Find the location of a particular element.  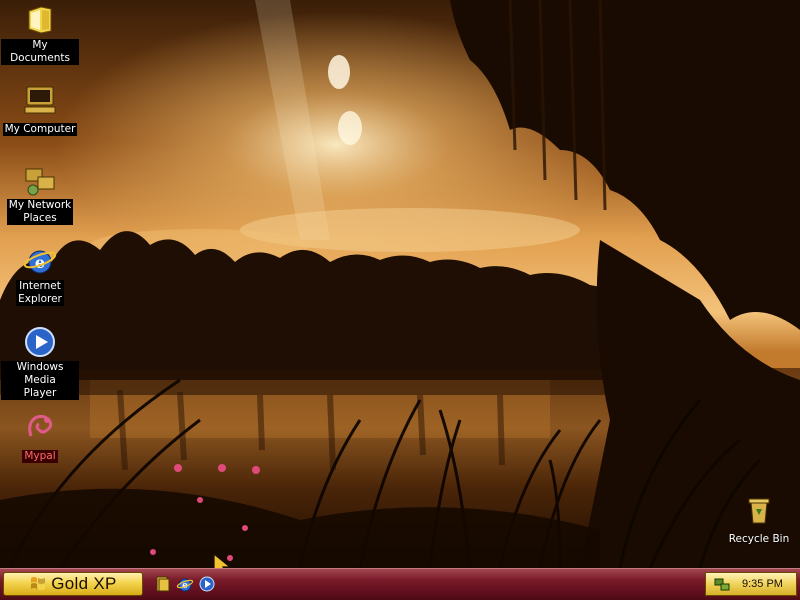

windows-flag-icon is located at coordinates (38, 583).